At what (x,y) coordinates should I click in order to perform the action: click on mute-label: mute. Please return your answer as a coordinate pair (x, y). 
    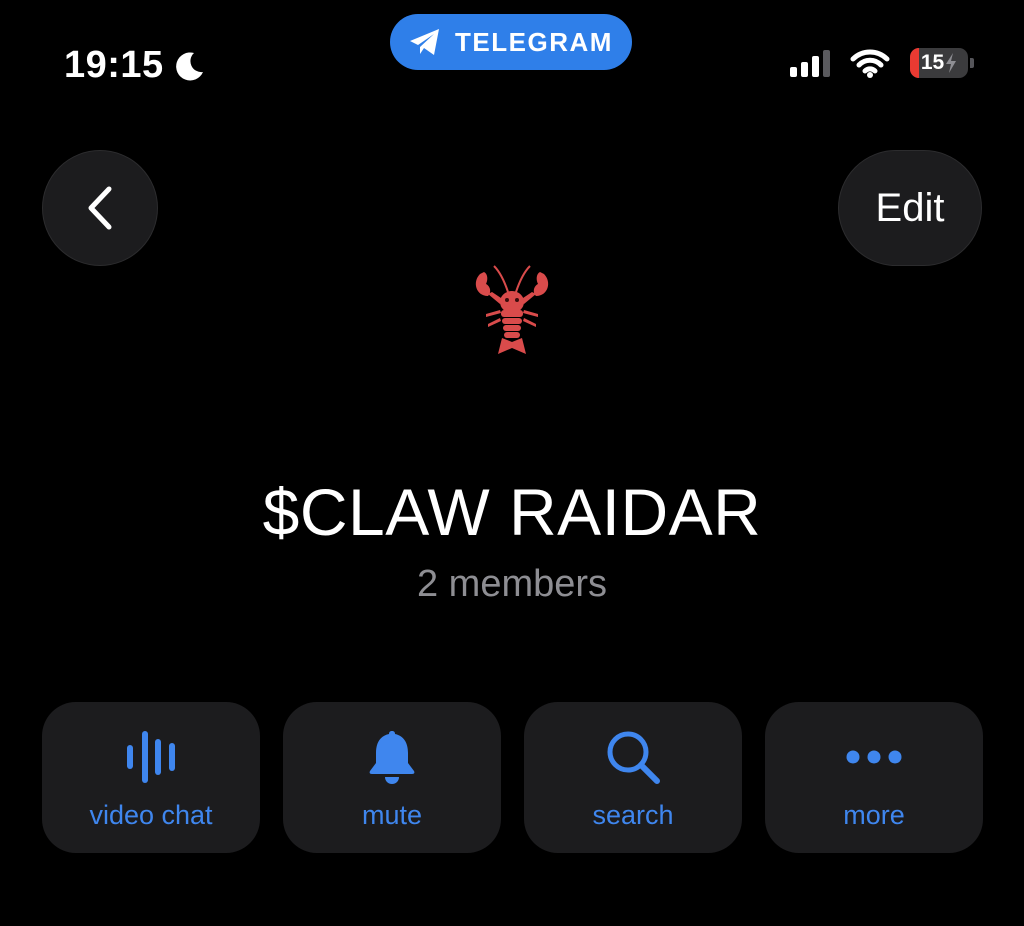
    Looking at the image, I should click on (392, 815).